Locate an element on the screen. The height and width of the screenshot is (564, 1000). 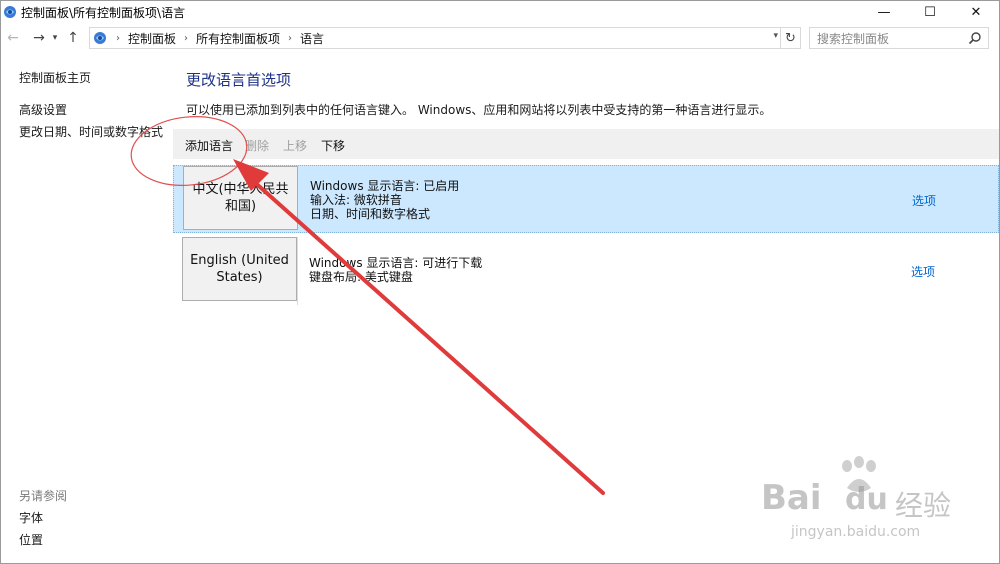
display-language-status: Windows 显示语言: 可进行下载 is located at coordinates (396, 263).